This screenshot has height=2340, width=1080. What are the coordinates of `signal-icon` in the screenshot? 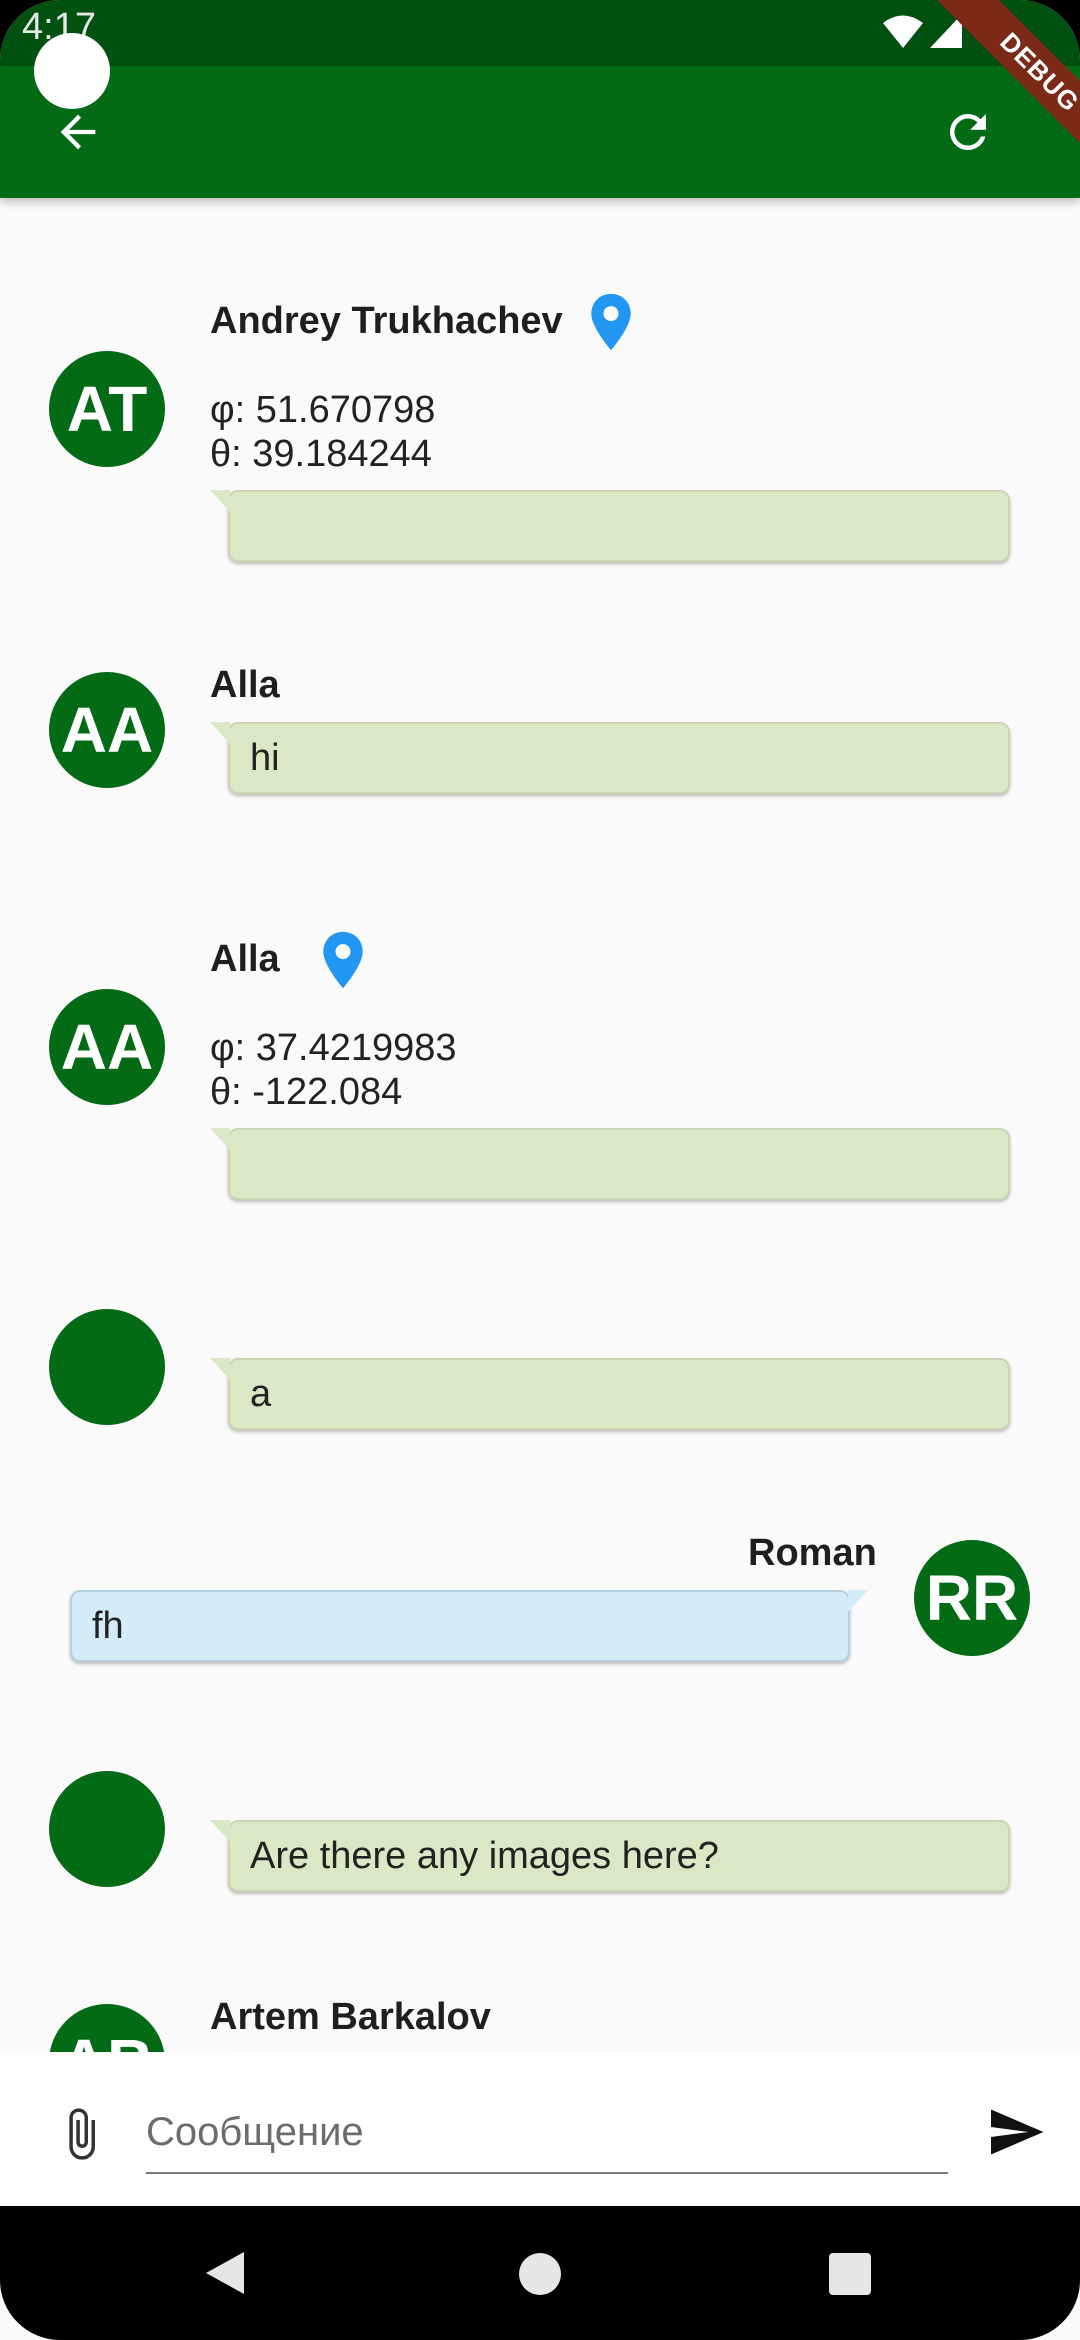 It's located at (946, 31).